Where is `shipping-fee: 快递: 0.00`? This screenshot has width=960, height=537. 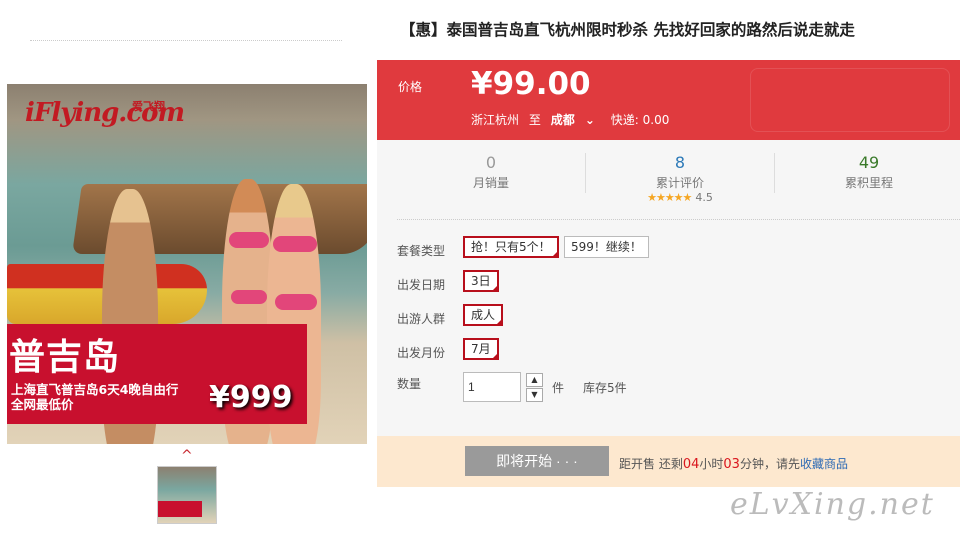 shipping-fee: 快递: 0.00 is located at coordinates (640, 120).